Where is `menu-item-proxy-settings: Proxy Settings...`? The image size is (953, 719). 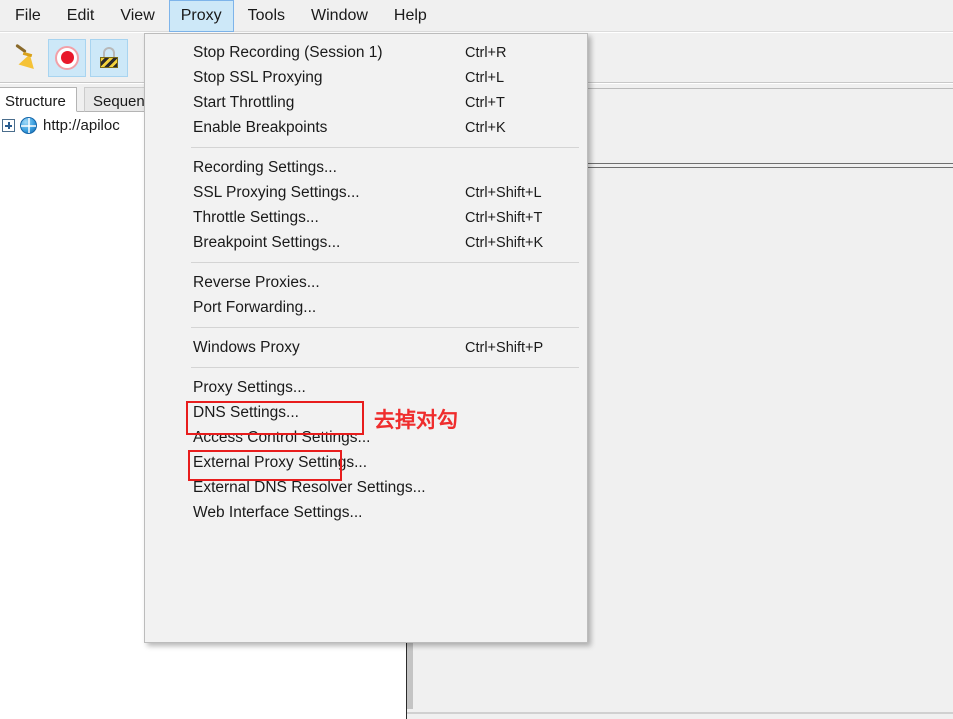
menu-item-proxy-settings: Proxy Settings... is located at coordinates (366, 387).